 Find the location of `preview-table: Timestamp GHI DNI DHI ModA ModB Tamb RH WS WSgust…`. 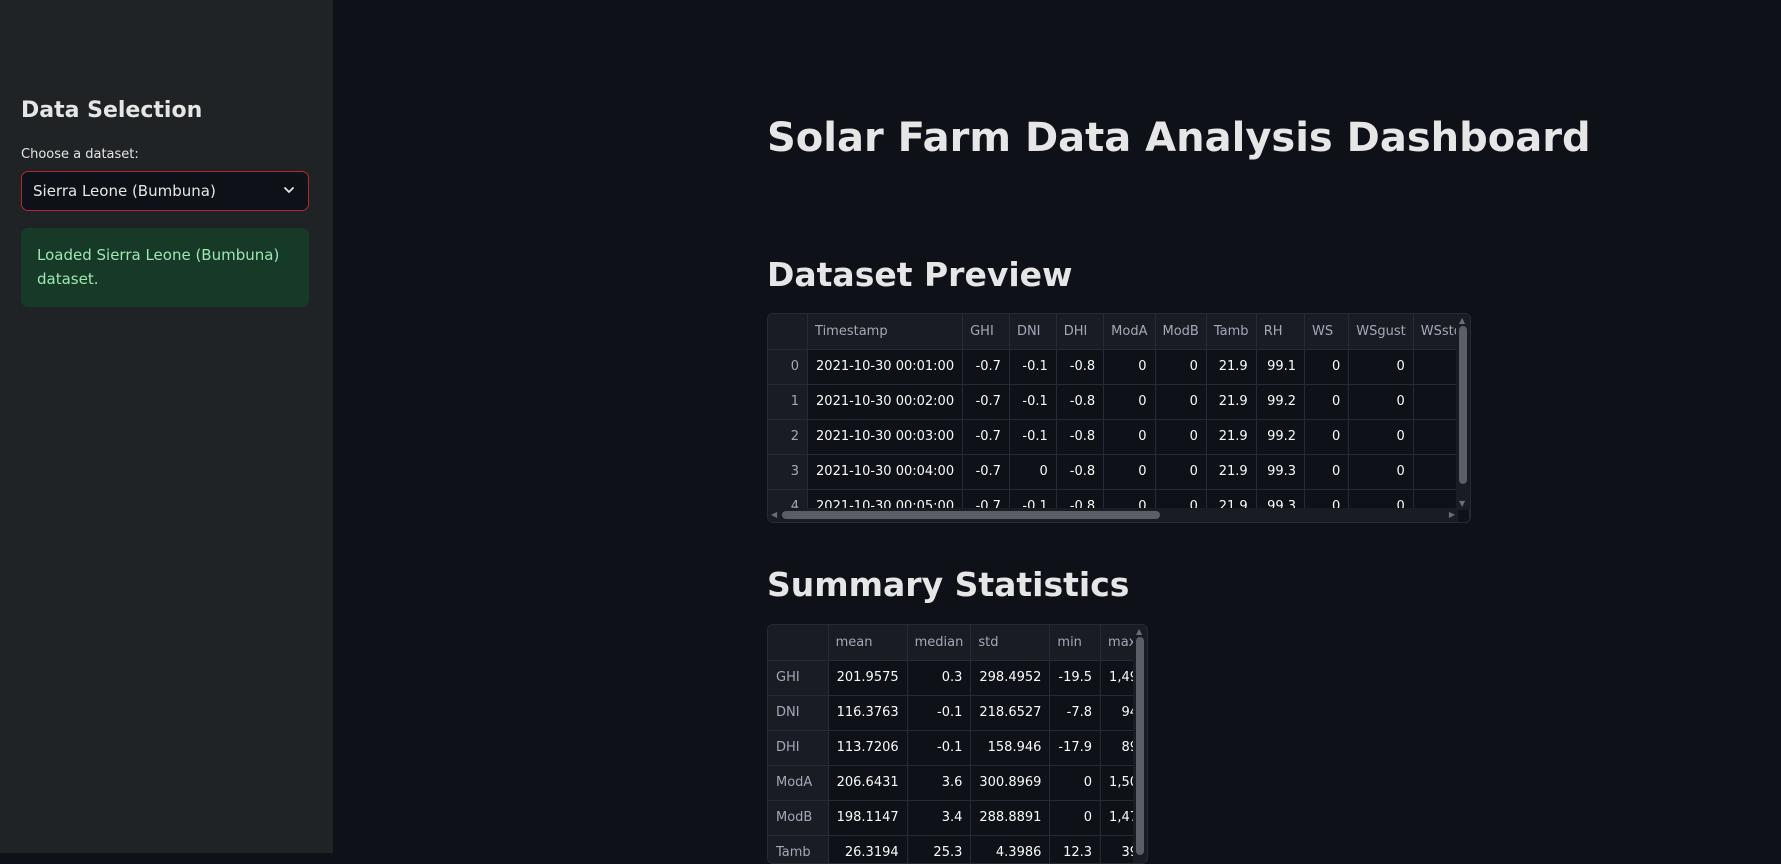

preview-table: Timestamp GHI DNI DHI ModA ModB Tamb RH WS WSgust… is located at coordinates (1119, 418).